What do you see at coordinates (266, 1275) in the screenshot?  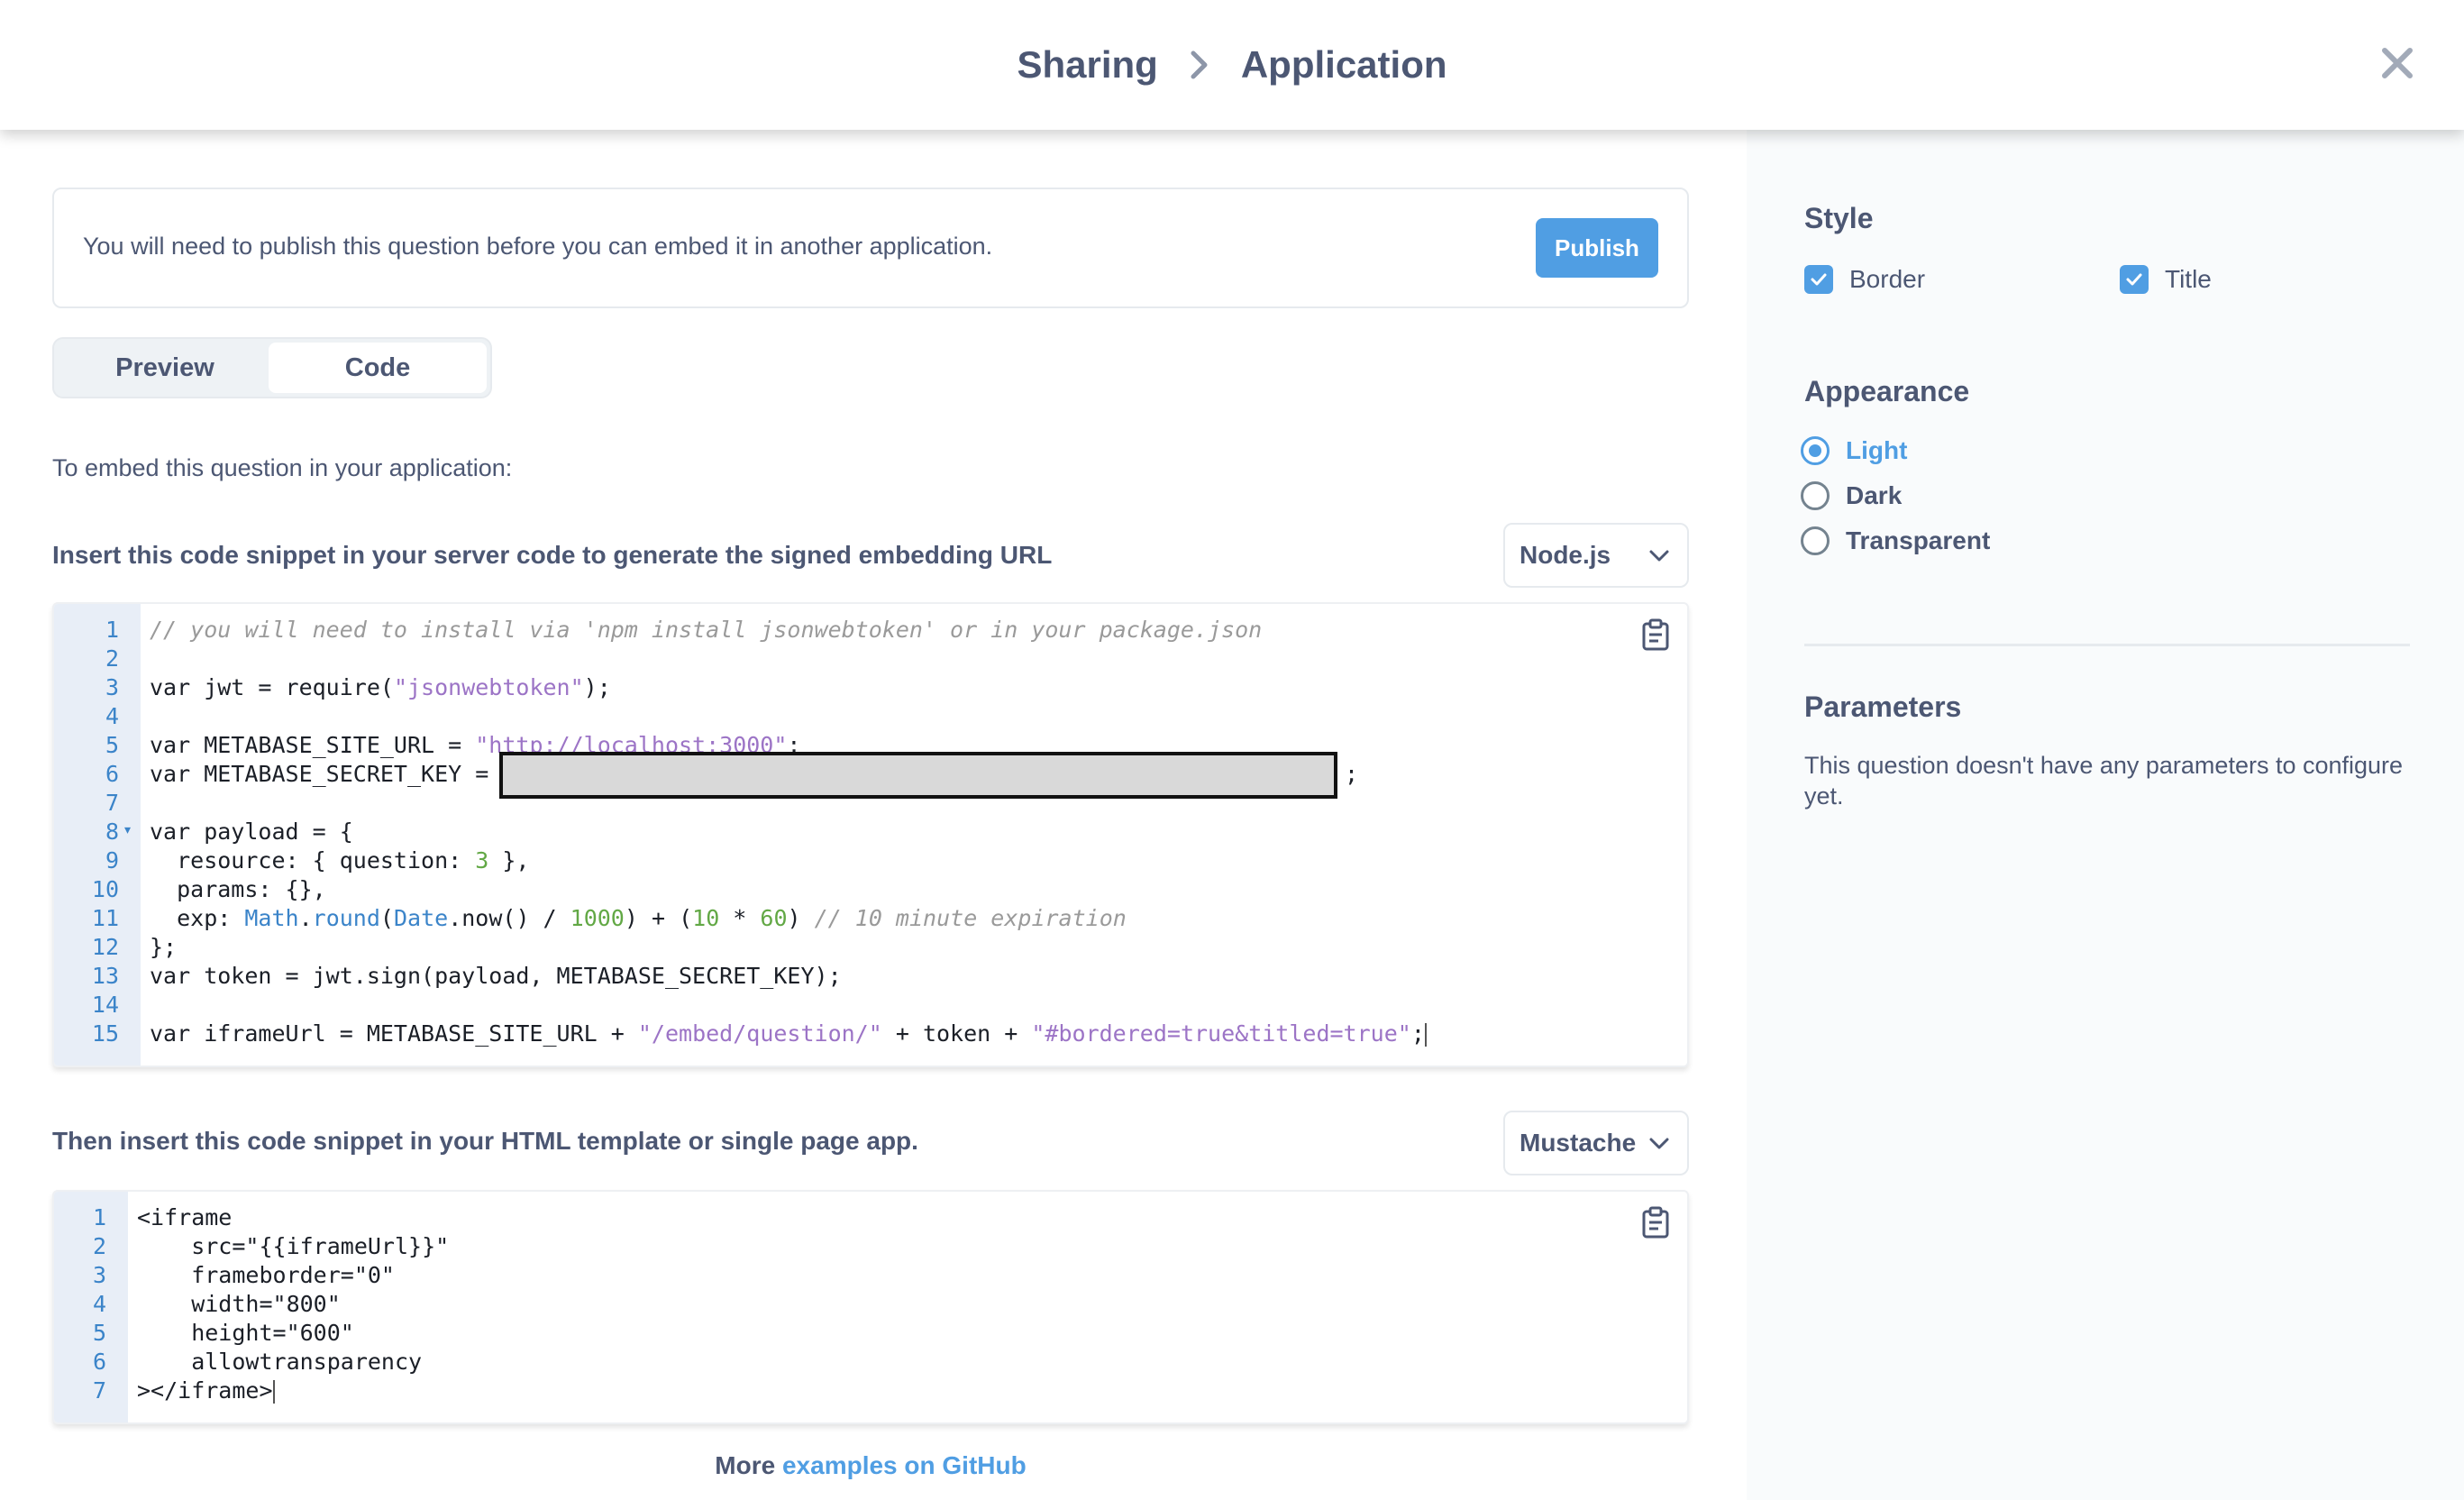 I see `code-line: frameborder="0"` at bounding box center [266, 1275].